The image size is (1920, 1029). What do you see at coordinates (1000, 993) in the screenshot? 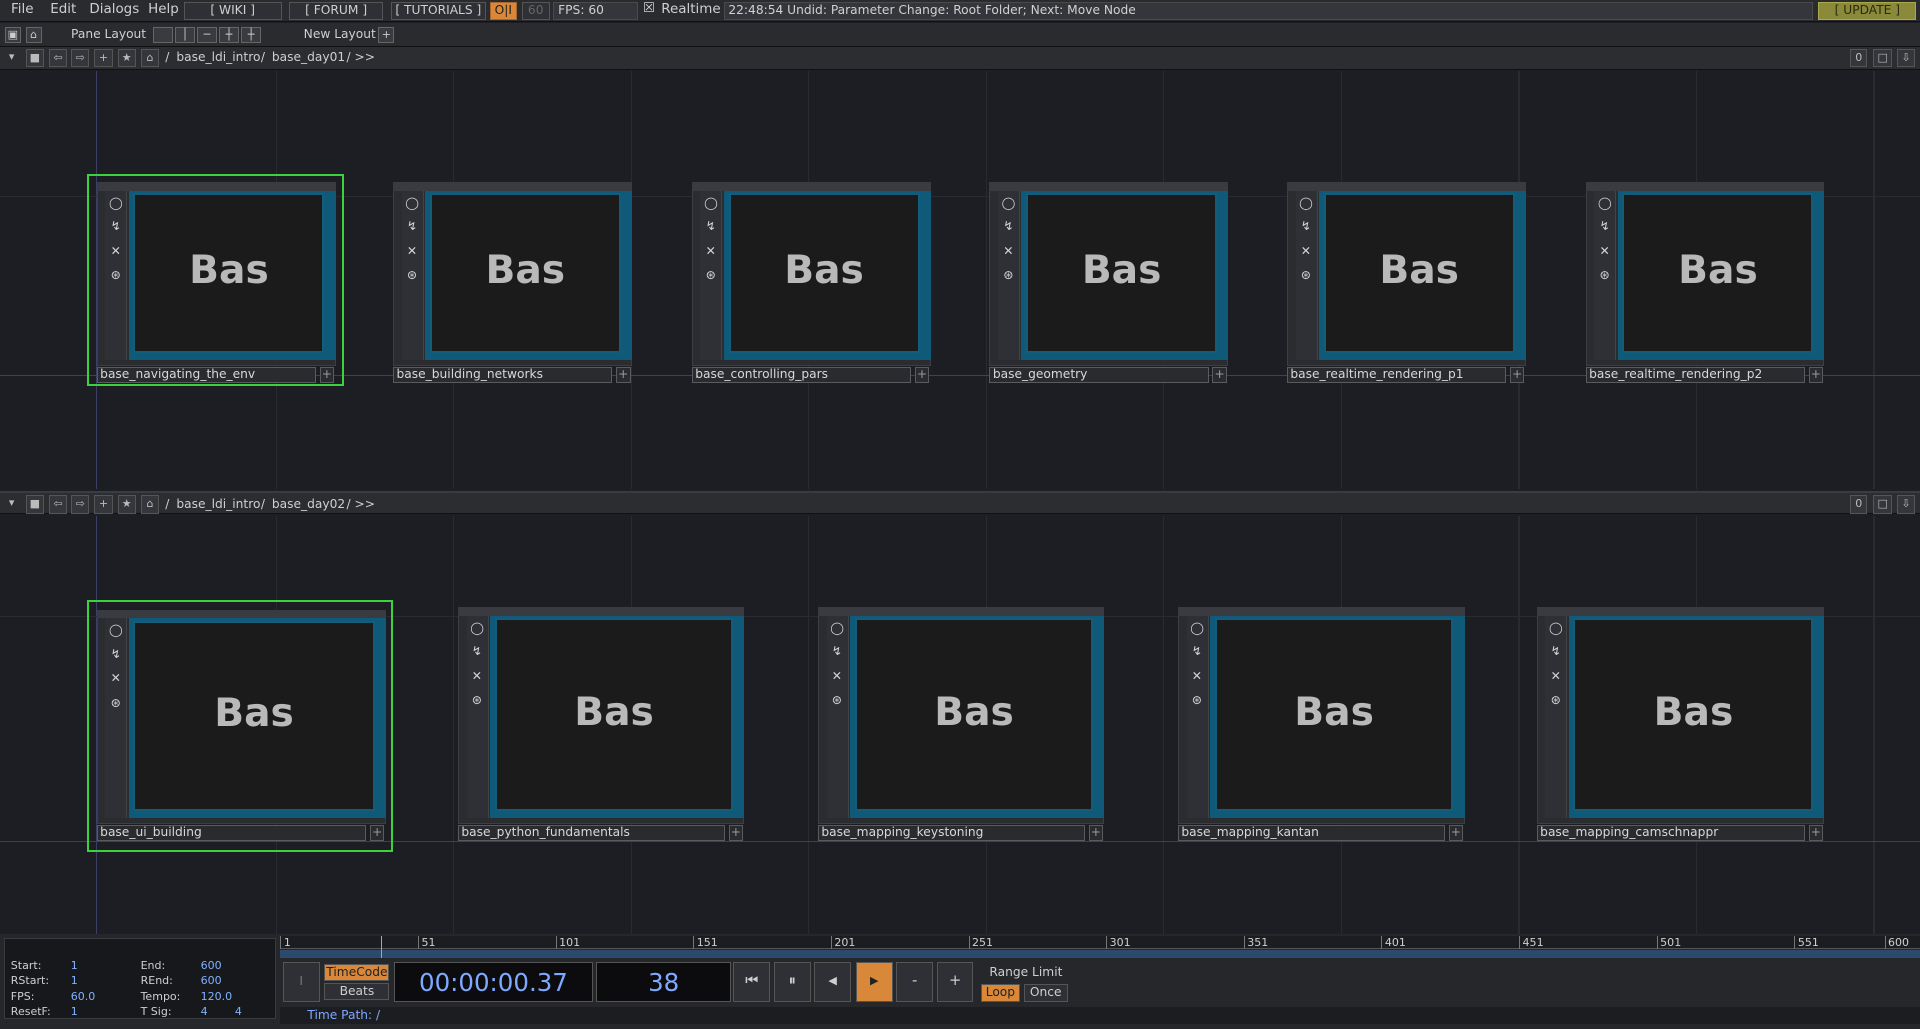
I see `loop-toggle: Loop` at bounding box center [1000, 993].